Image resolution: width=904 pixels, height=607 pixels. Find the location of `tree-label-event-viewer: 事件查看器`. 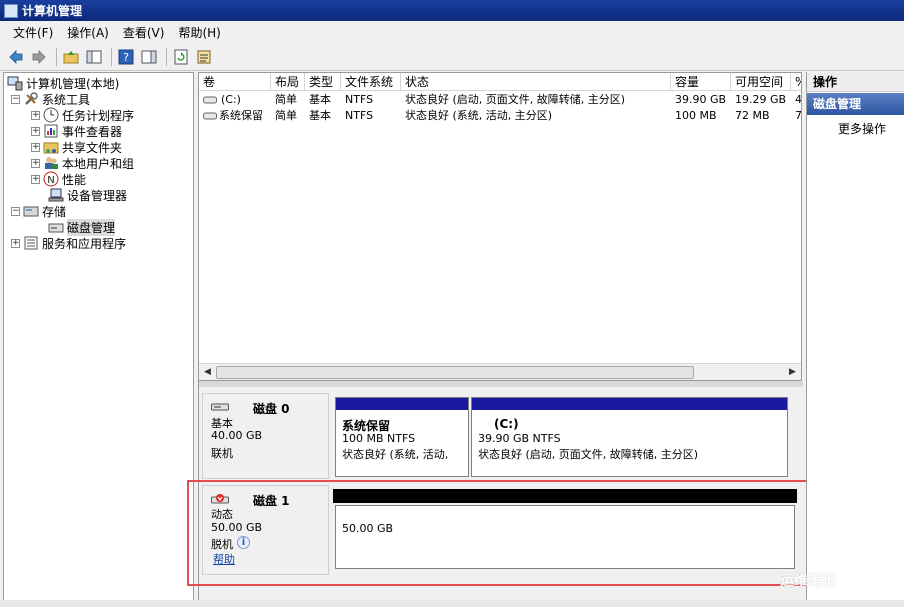

tree-label-event-viewer: 事件查看器 is located at coordinates (92, 131).